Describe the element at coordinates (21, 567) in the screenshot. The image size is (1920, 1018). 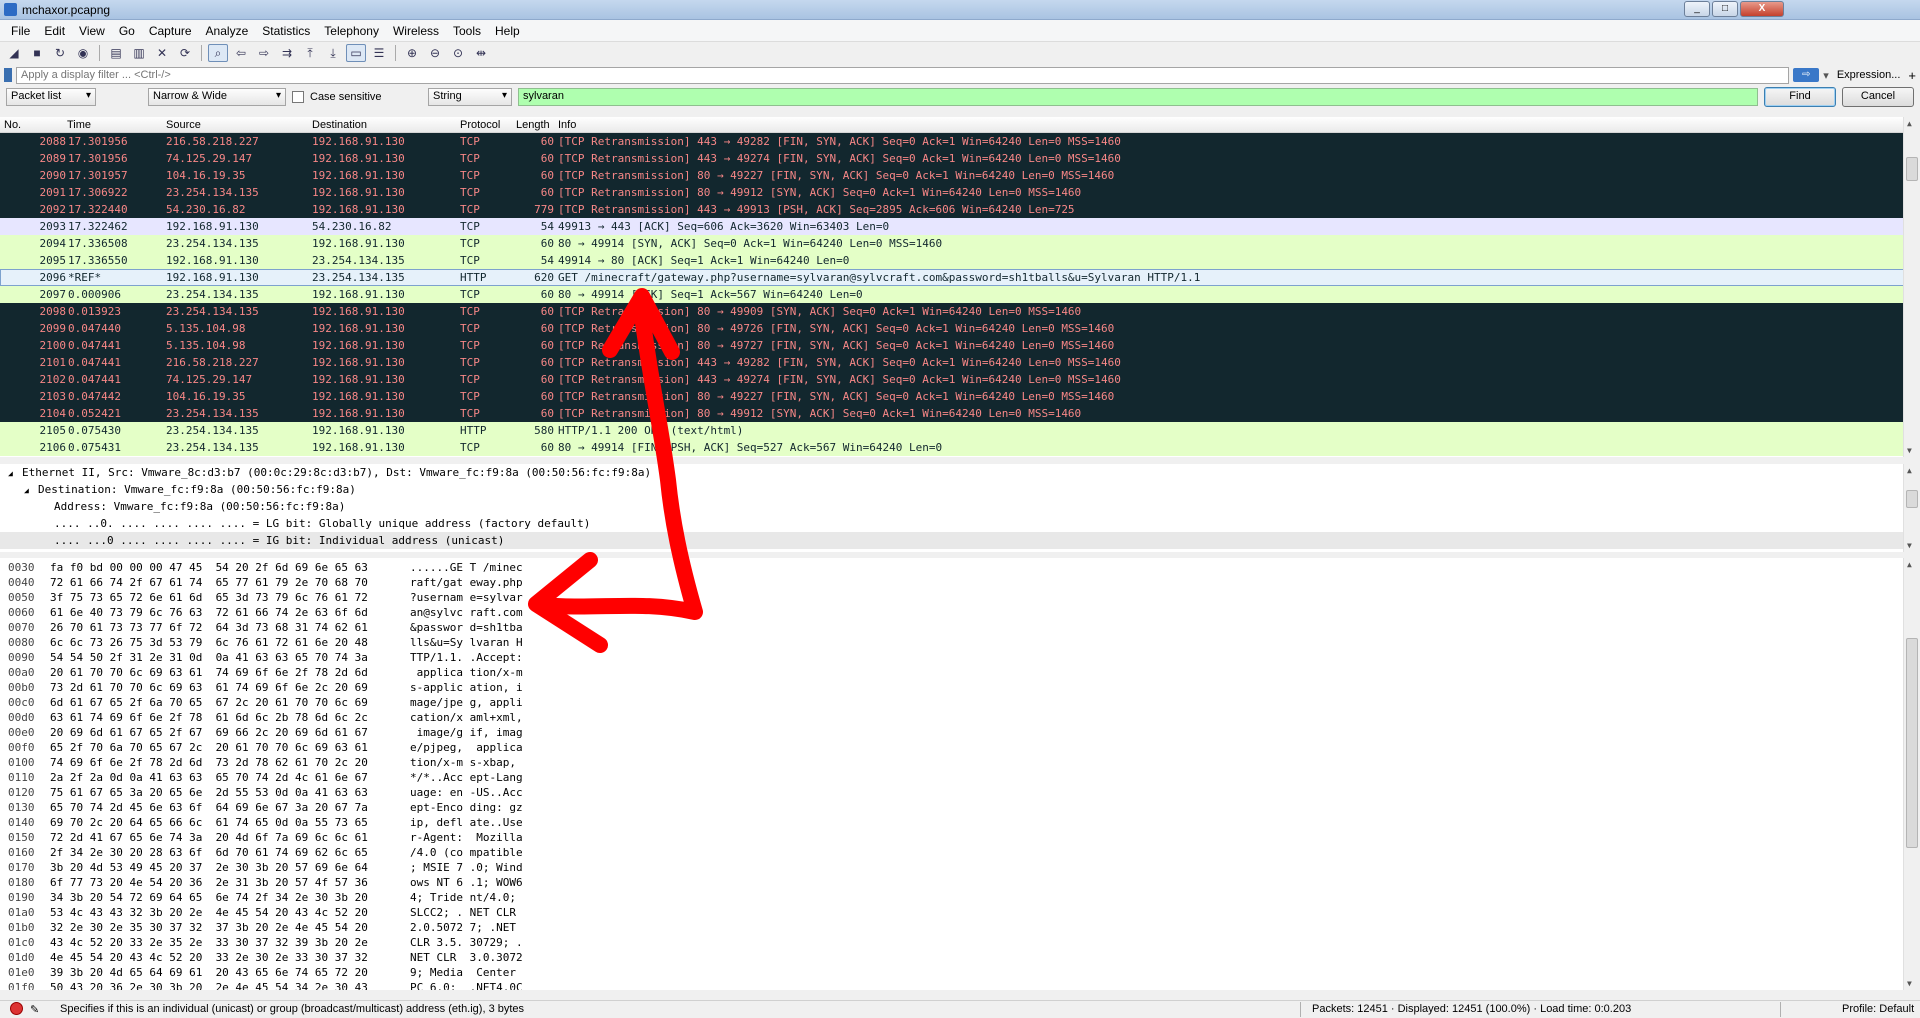
I see `byte-offset: 0030` at that location.